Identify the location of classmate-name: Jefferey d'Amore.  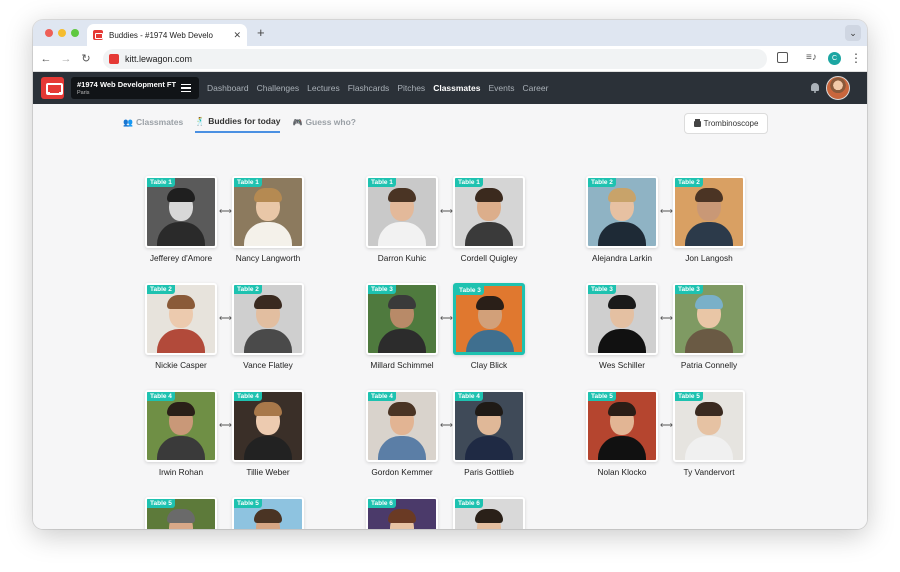
(181, 258).